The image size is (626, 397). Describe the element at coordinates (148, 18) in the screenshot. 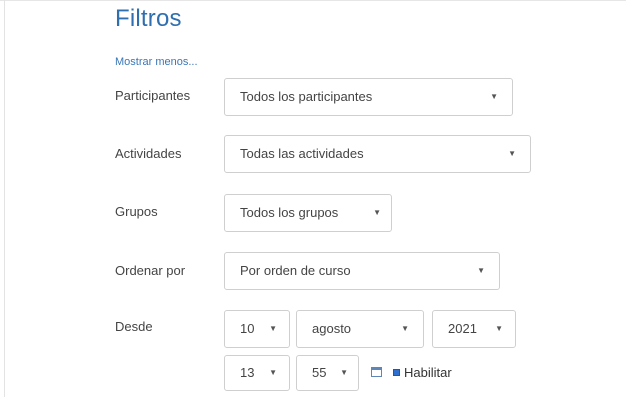

I see `filters-title: Filtros` at that location.